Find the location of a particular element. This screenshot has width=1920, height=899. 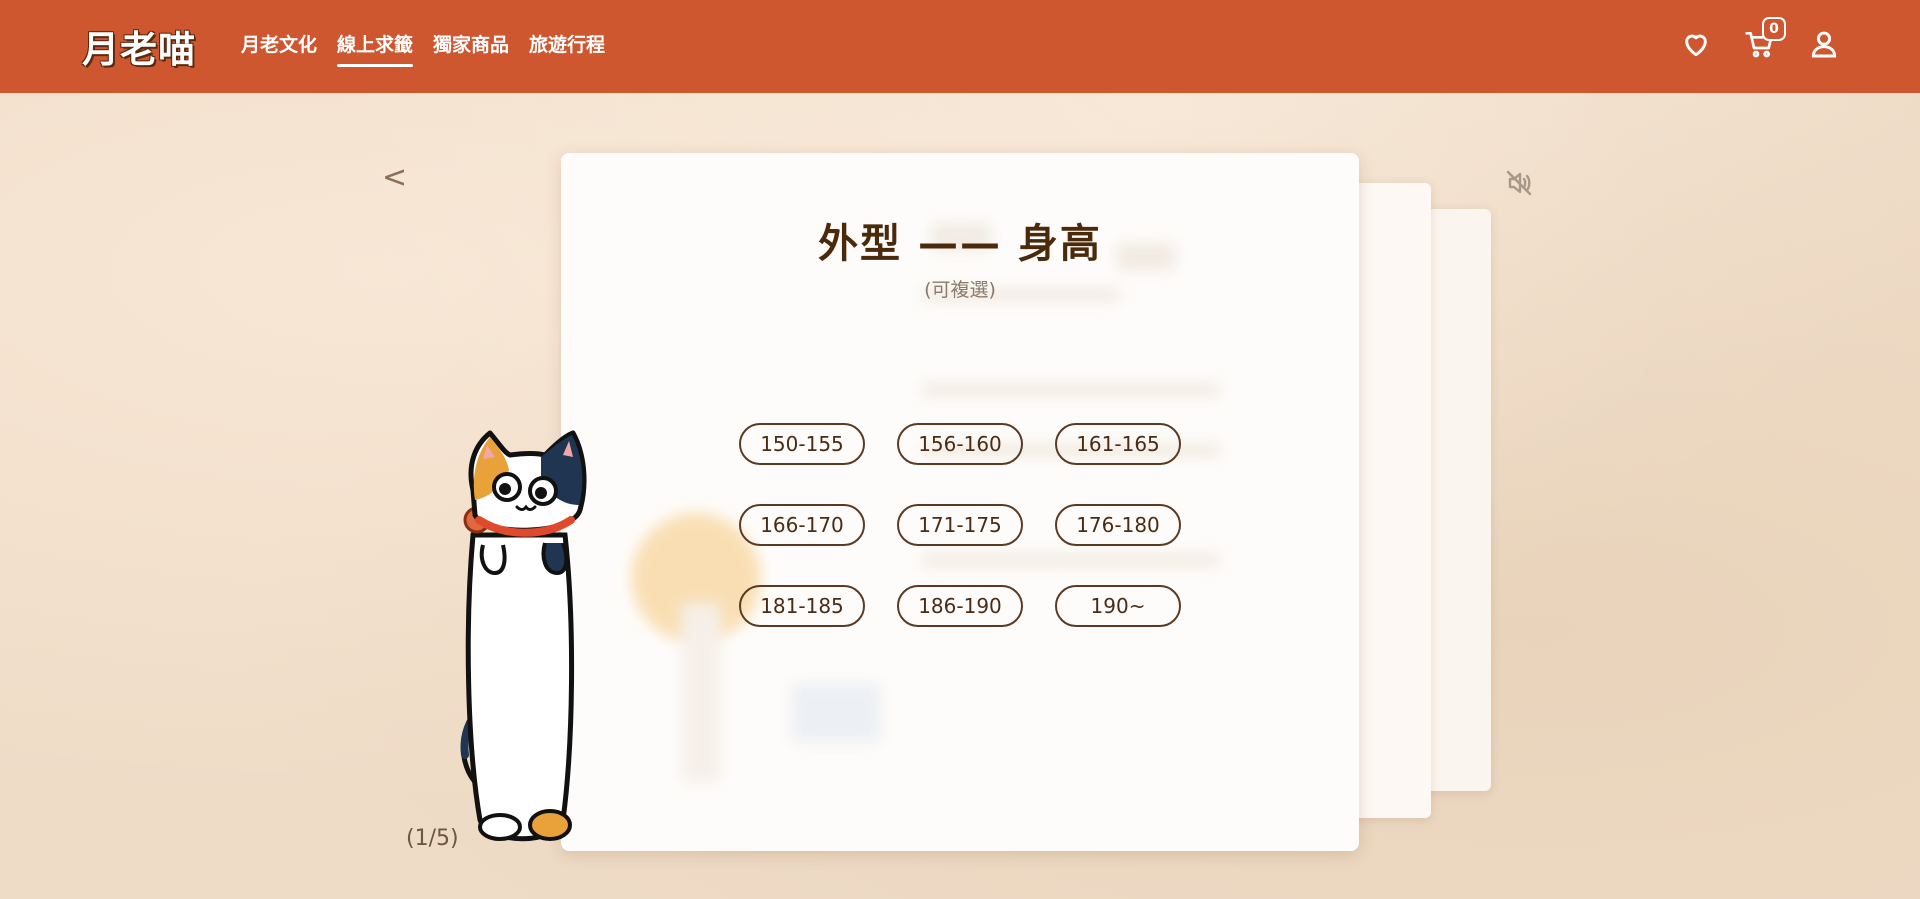

site-logo: 月老喵 is located at coordinates (139, 46).